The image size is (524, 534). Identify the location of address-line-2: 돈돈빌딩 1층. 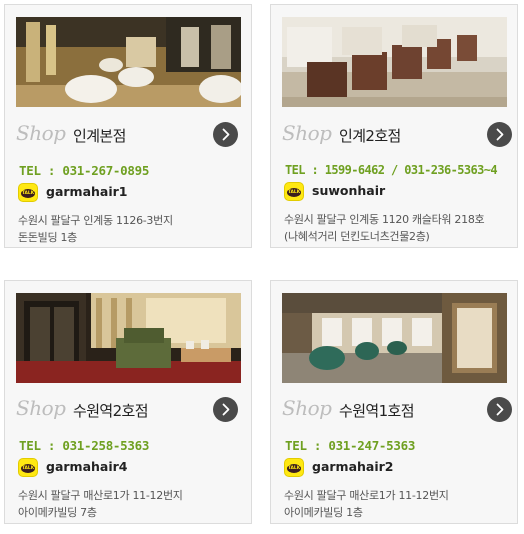
(47, 237).